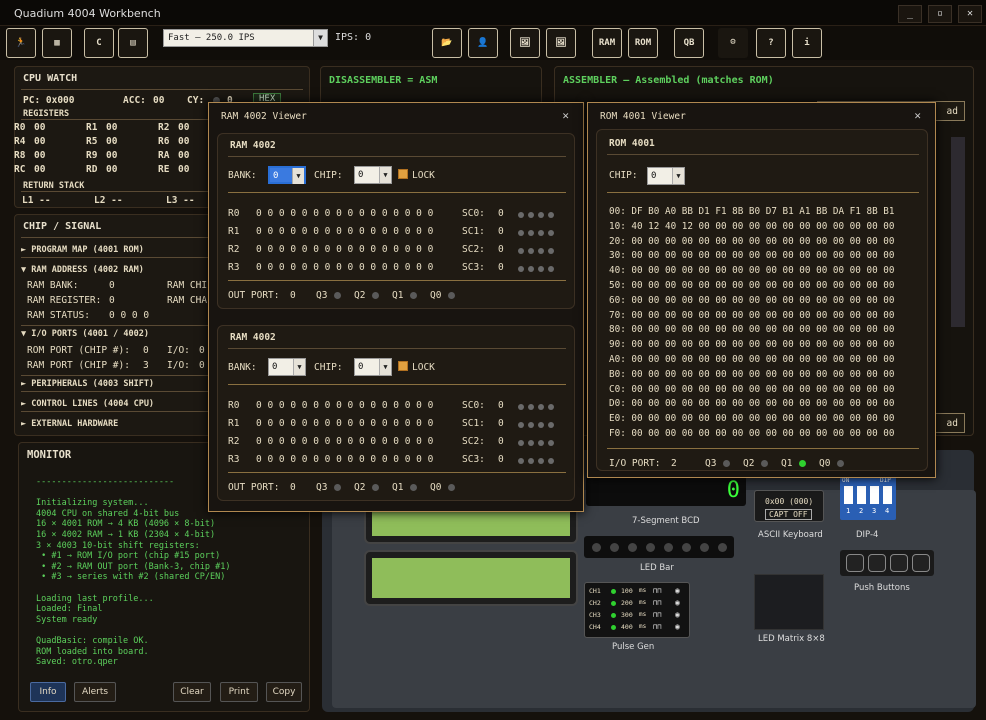 This screenshot has width=986, height=720. Describe the element at coordinates (887, 563) in the screenshot. I see `push-buttons` at that location.